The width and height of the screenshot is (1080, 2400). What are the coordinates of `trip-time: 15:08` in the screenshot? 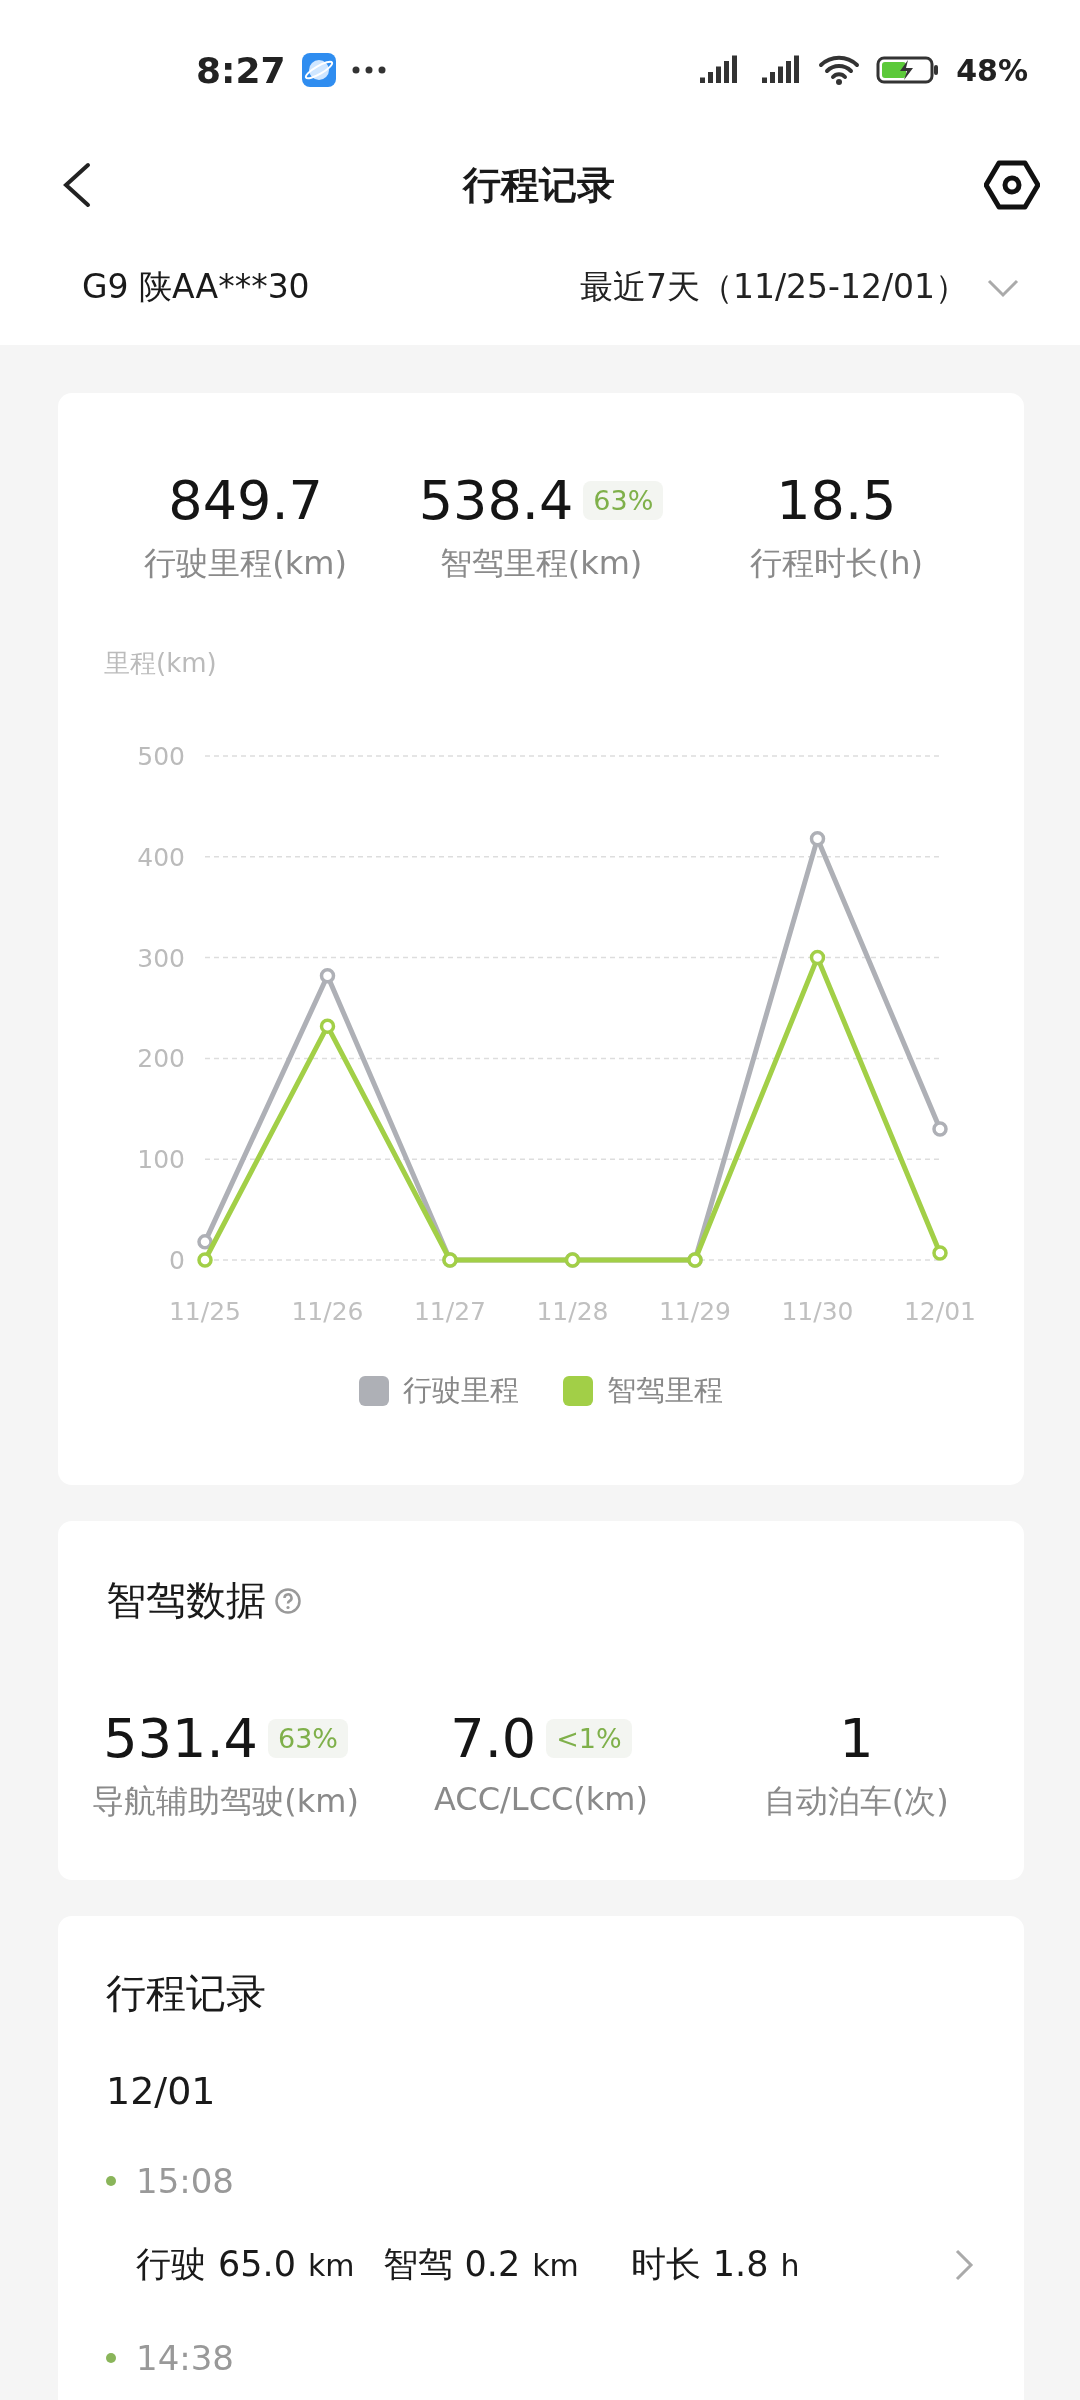 It's located at (185, 2181).